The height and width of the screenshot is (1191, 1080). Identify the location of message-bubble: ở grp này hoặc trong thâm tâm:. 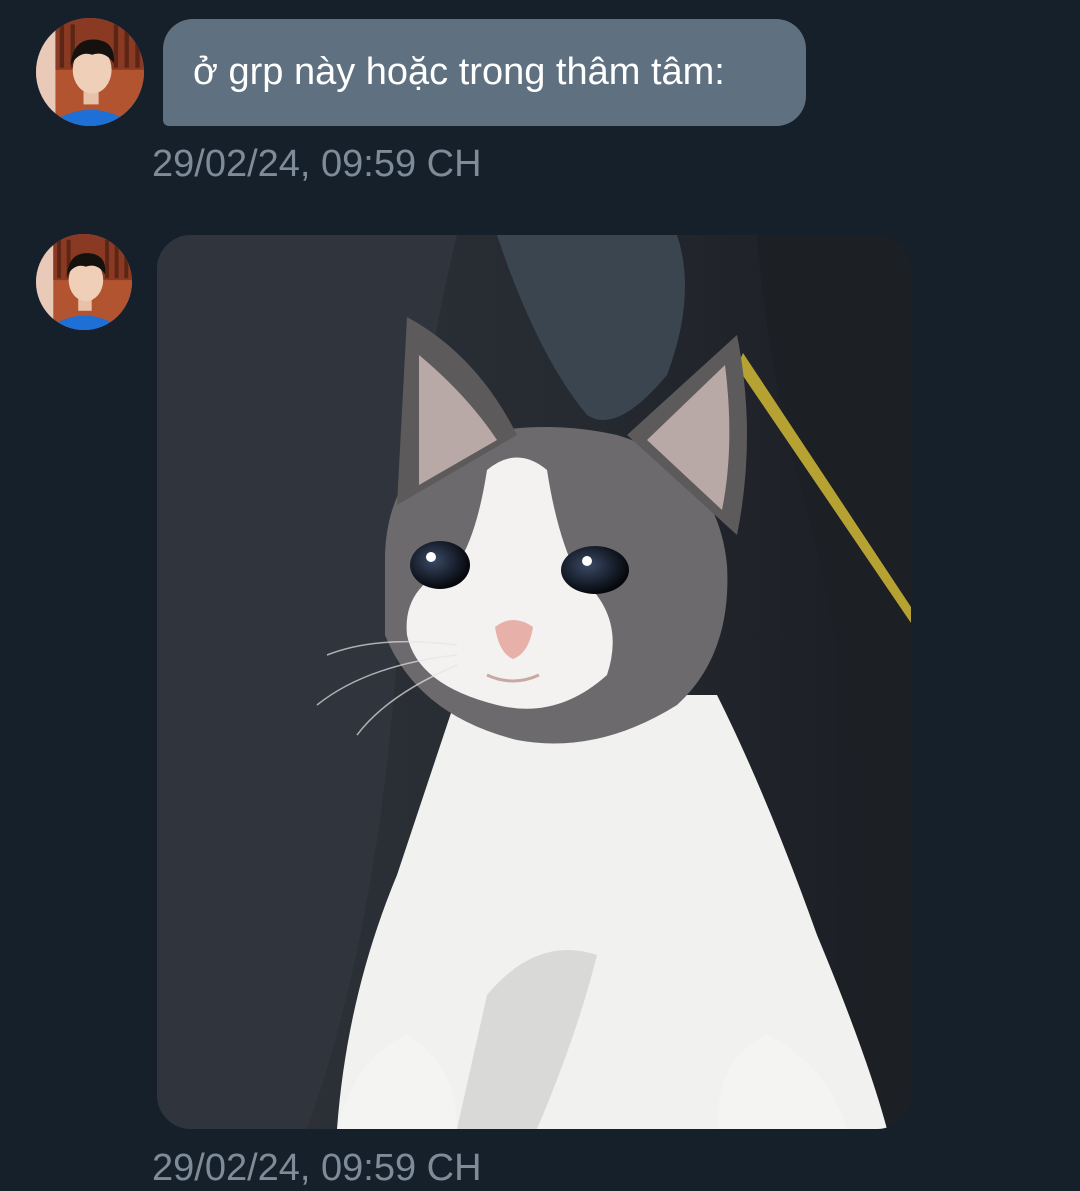
(484, 72).